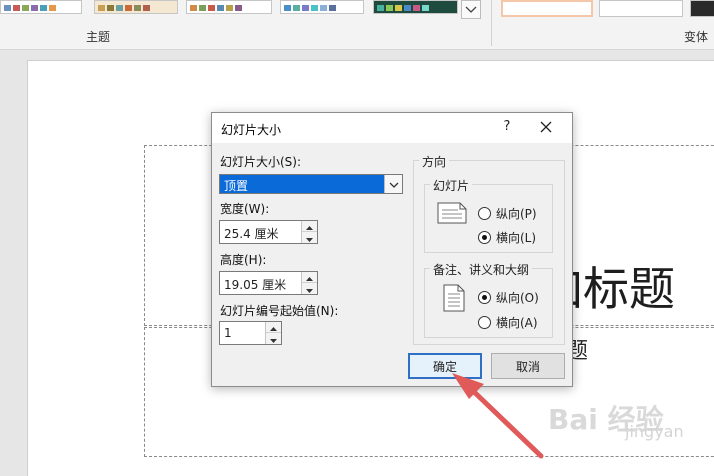 This screenshot has width=714, height=476. I want to click on dialog-titlebar: 幻灯片大小 ?, so click(392, 128).